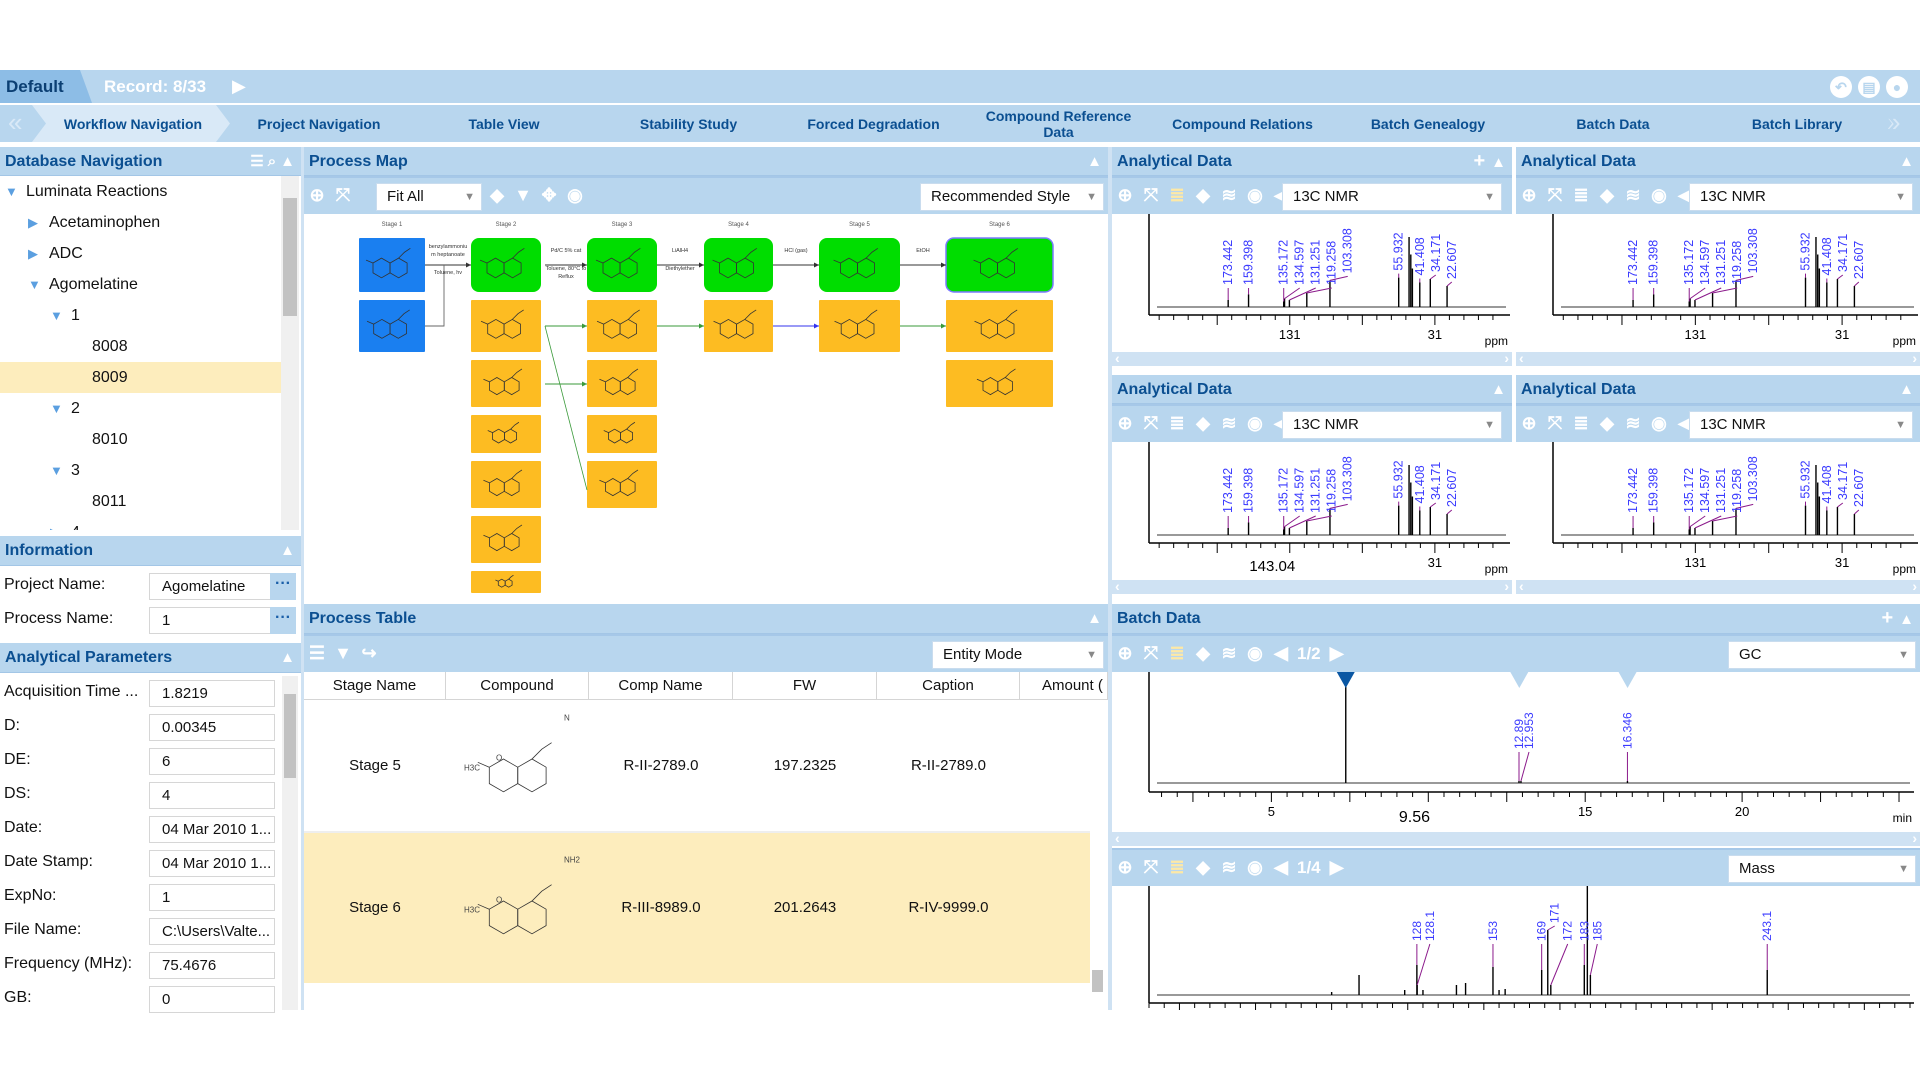  What do you see at coordinates (140, 346) in the screenshot?
I see `tree-item: 8008` at bounding box center [140, 346].